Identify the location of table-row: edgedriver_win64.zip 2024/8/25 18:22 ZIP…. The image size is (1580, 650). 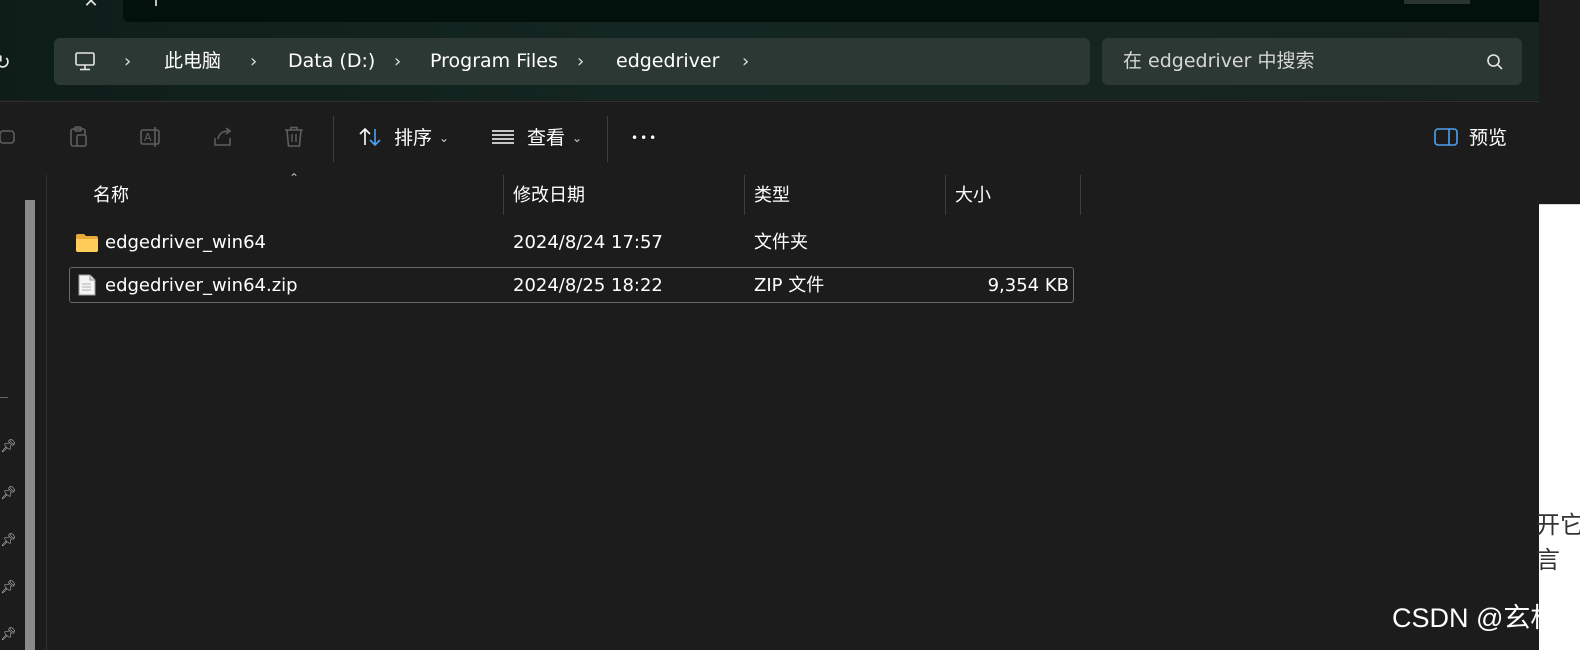
(571, 285).